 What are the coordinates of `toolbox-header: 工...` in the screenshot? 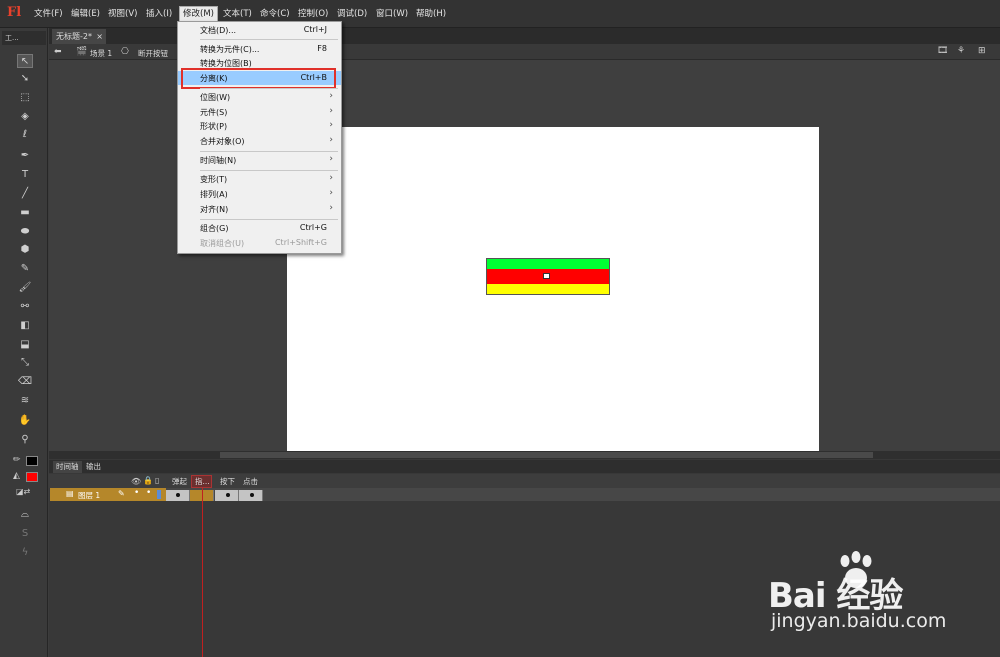 It's located at (24, 38).